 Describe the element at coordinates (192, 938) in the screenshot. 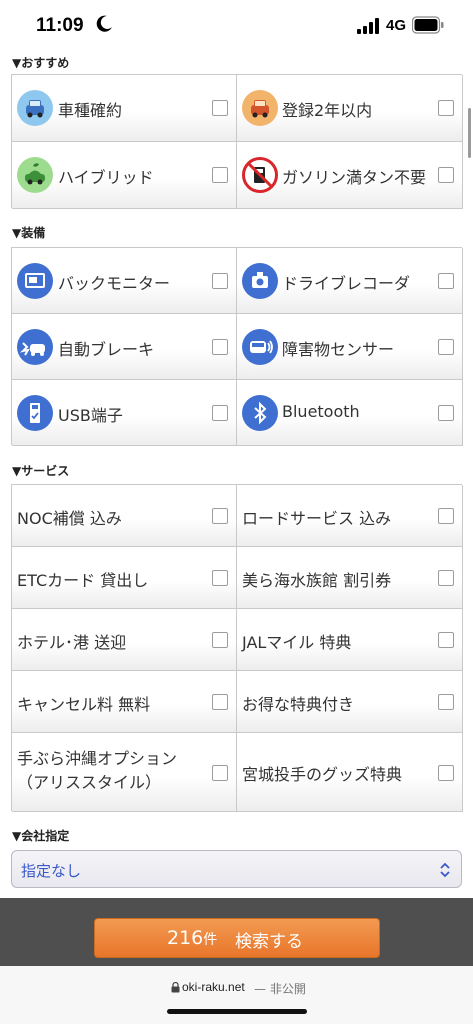

I see `result-count: 216件` at that location.